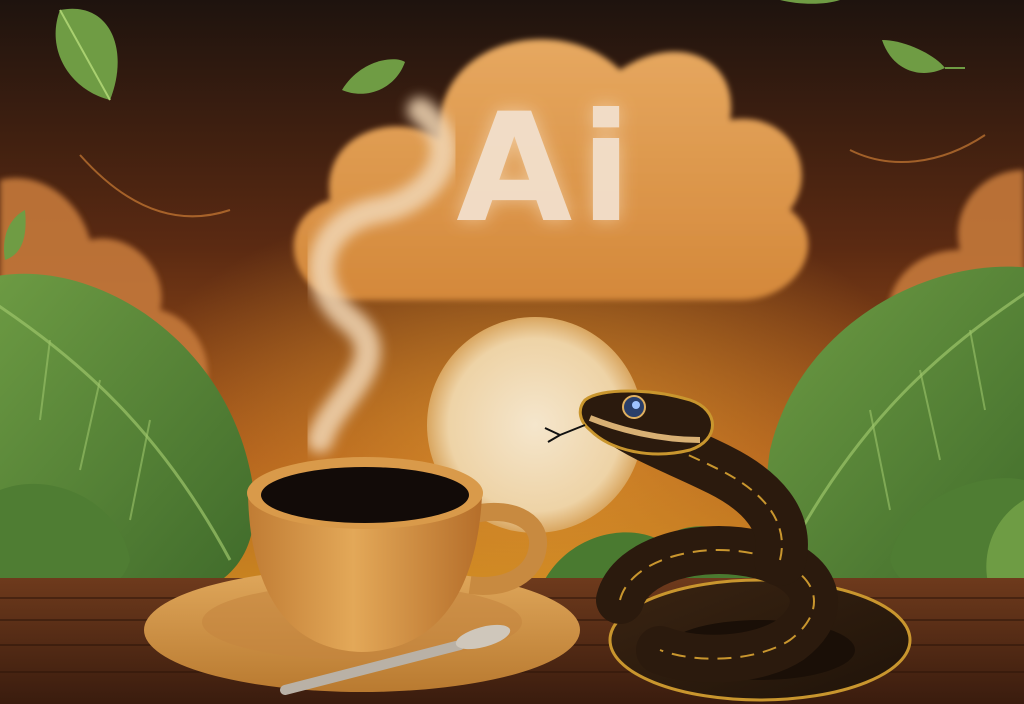  Describe the element at coordinates (548, 169) in the screenshot. I see `cloud-ai-text: Ai` at that location.